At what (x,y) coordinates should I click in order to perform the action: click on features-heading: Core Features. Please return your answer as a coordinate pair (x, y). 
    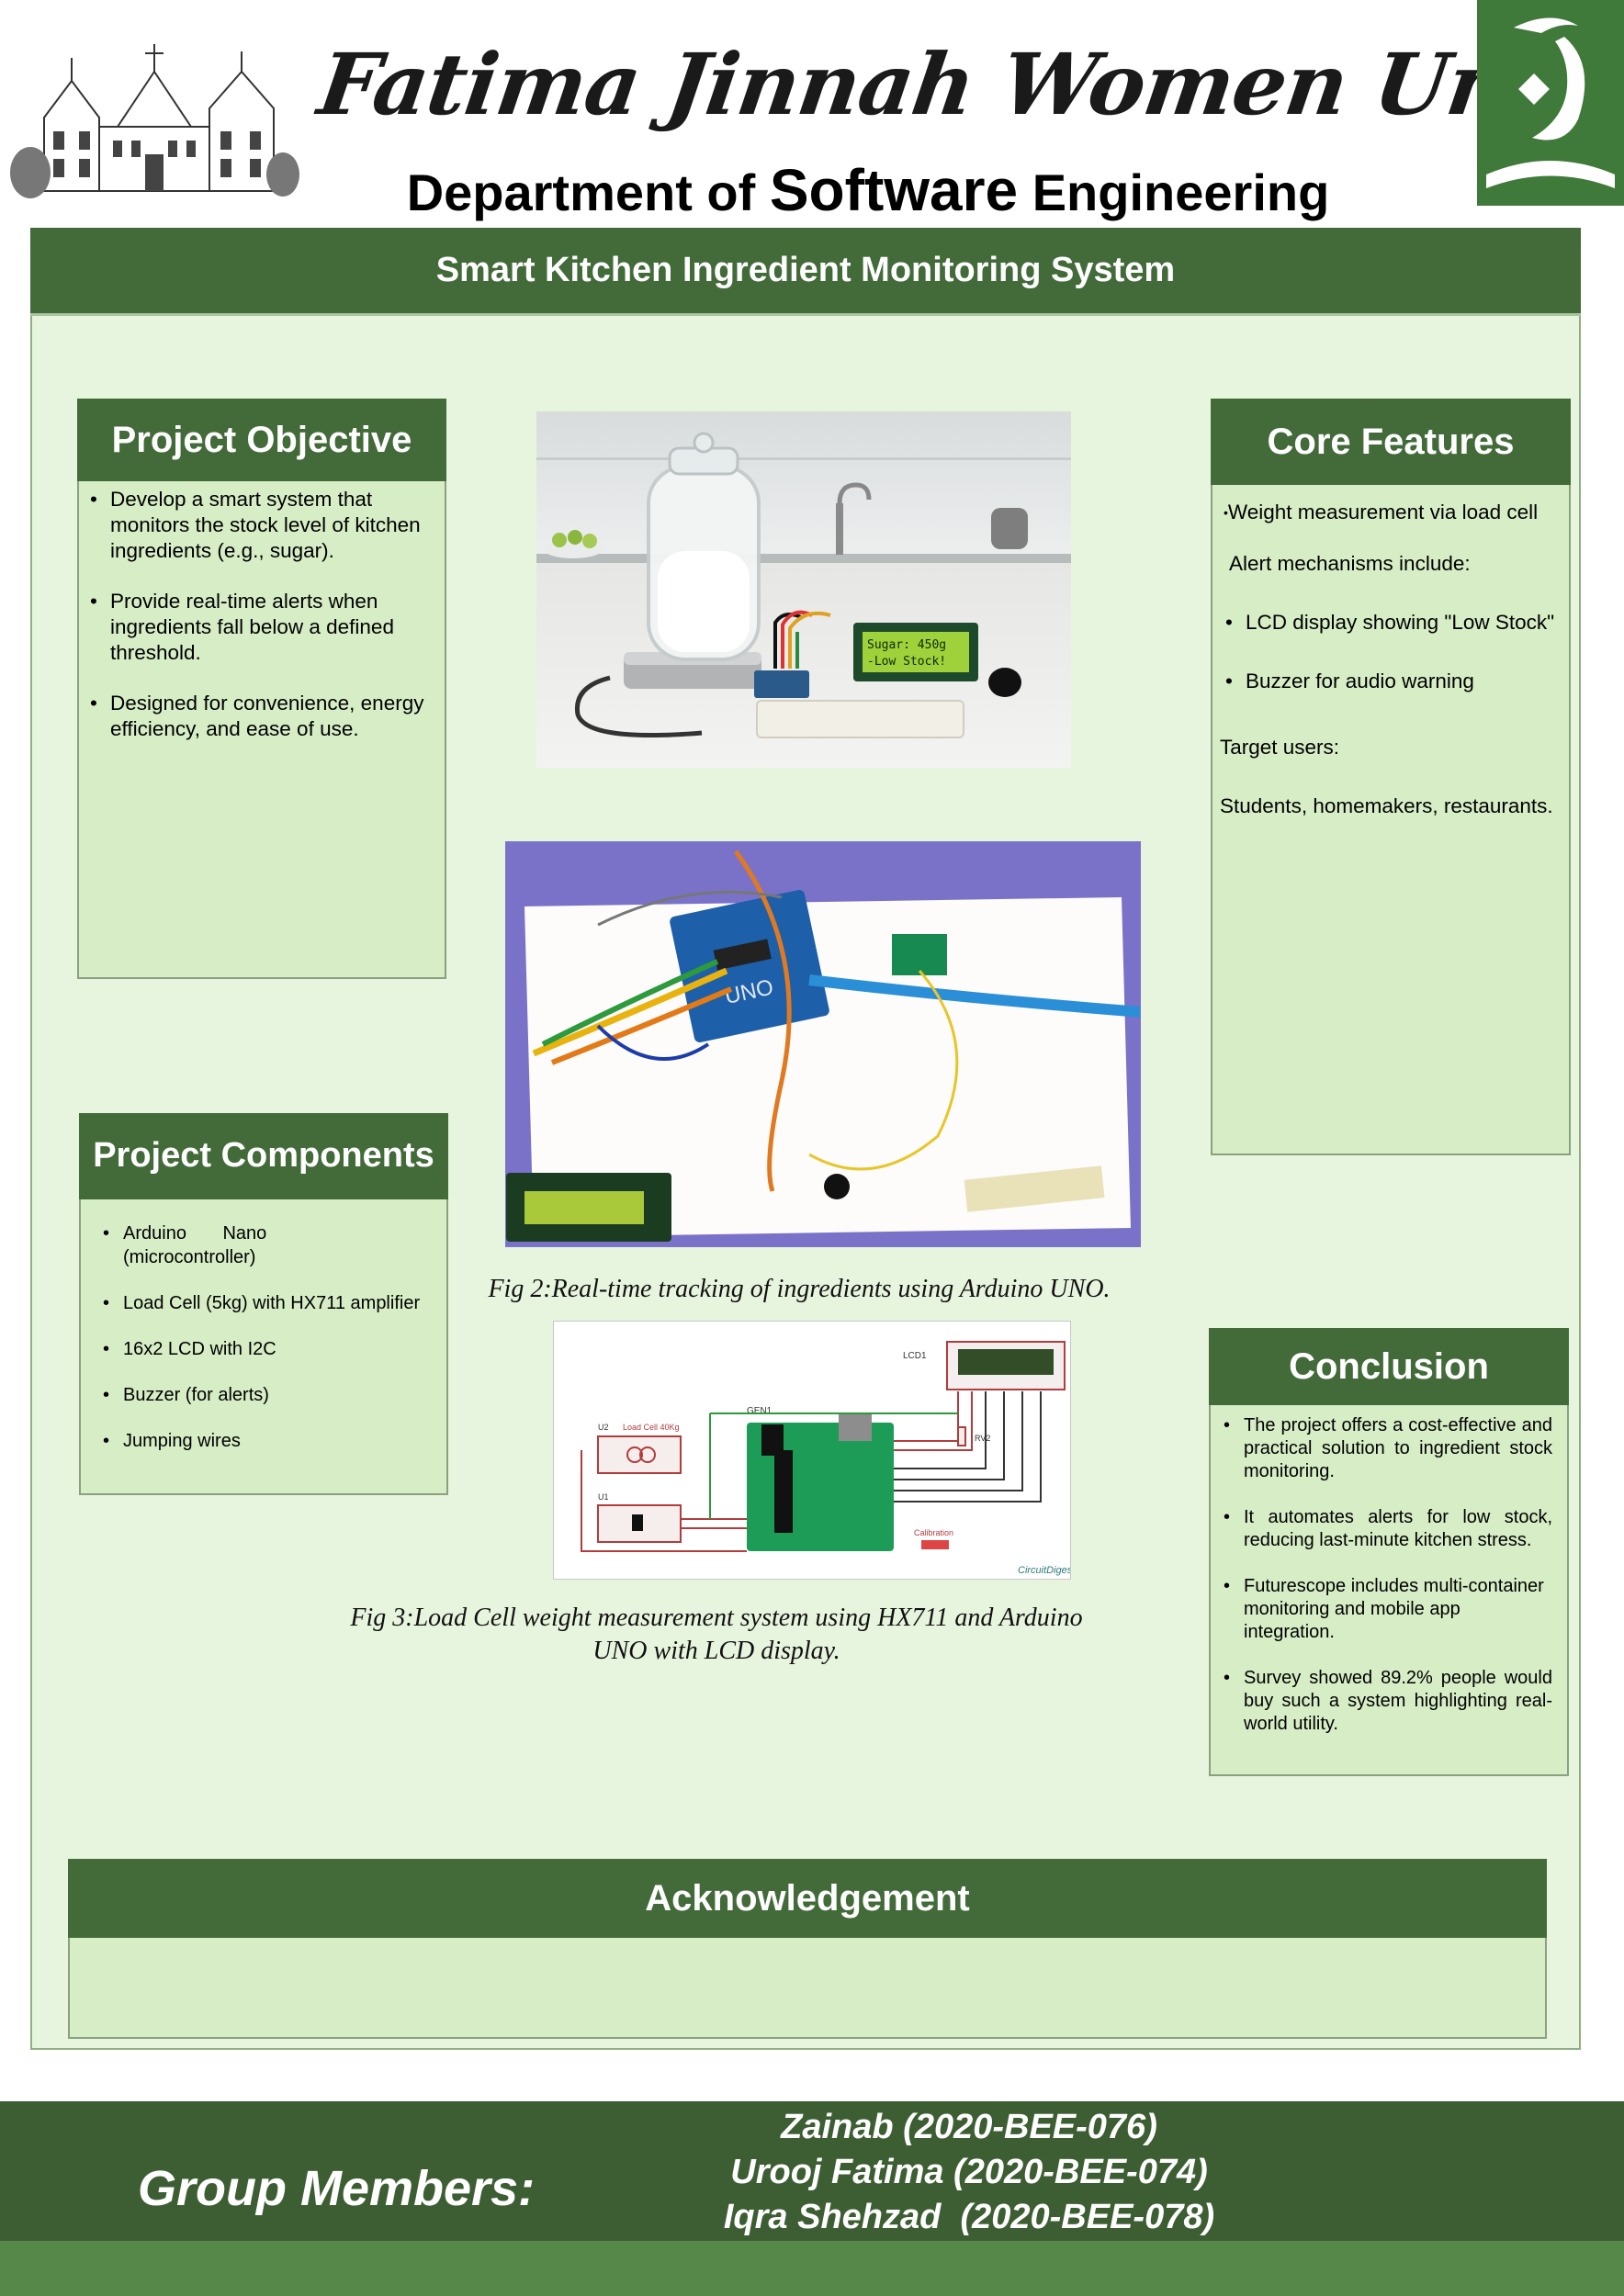
    Looking at the image, I should click on (1391, 442).